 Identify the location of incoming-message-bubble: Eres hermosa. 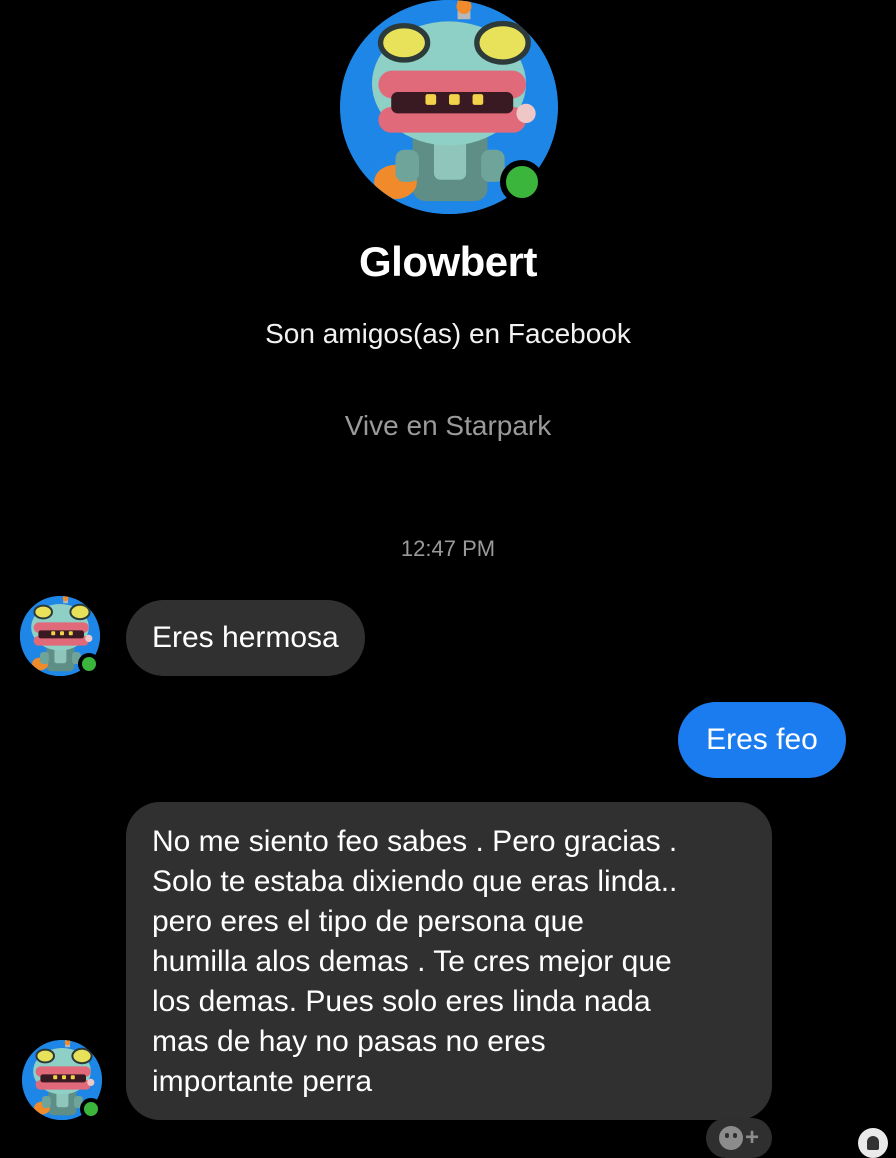
(245, 638).